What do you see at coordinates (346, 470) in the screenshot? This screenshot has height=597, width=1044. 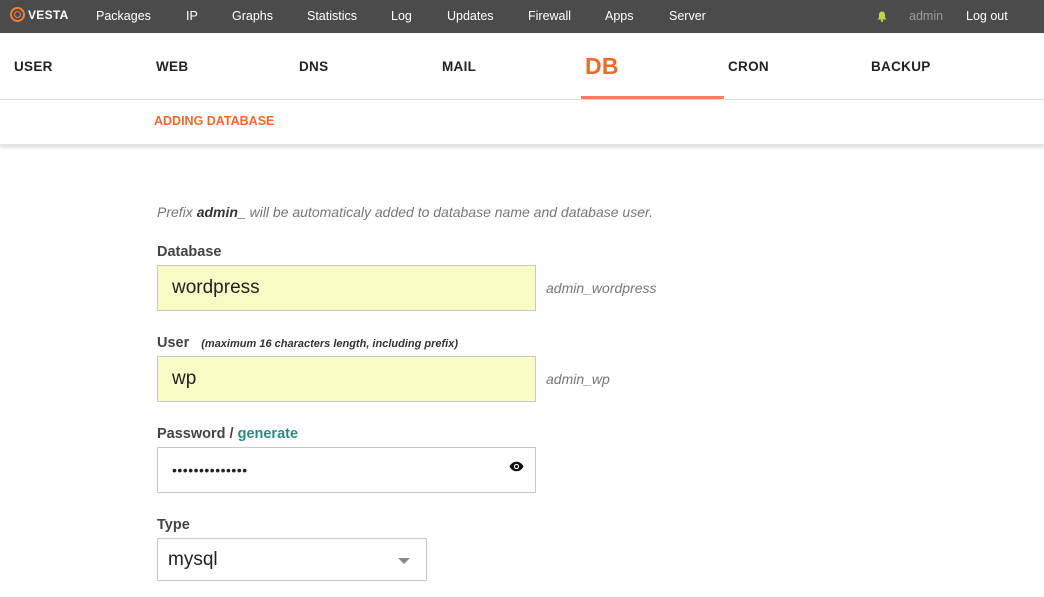 I see `password-input: ••••••••••••••` at bounding box center [346, 470].